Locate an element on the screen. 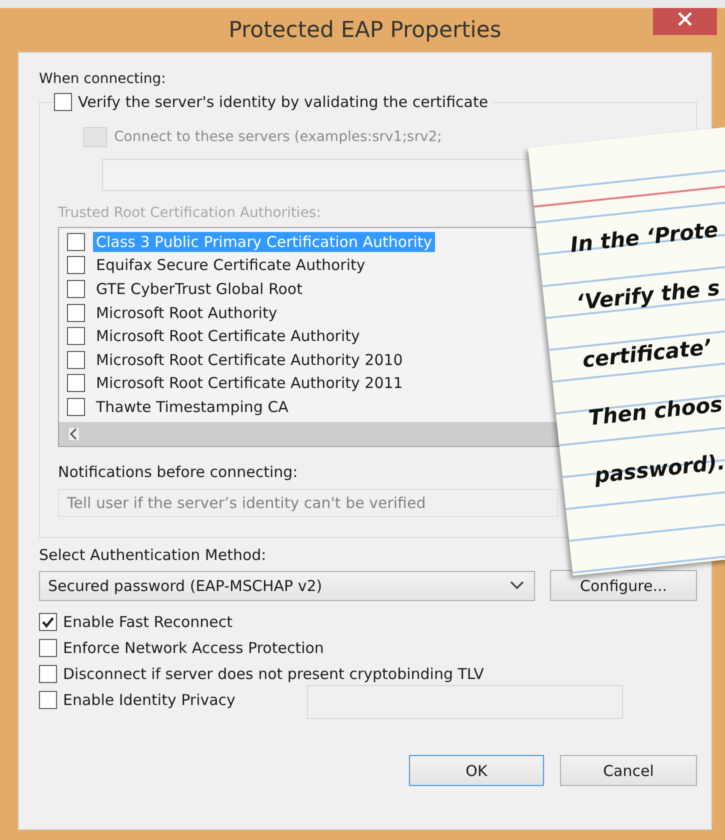  certificate-item: Equifax Secure Certificate Authority is located at coordinates (230, 265).